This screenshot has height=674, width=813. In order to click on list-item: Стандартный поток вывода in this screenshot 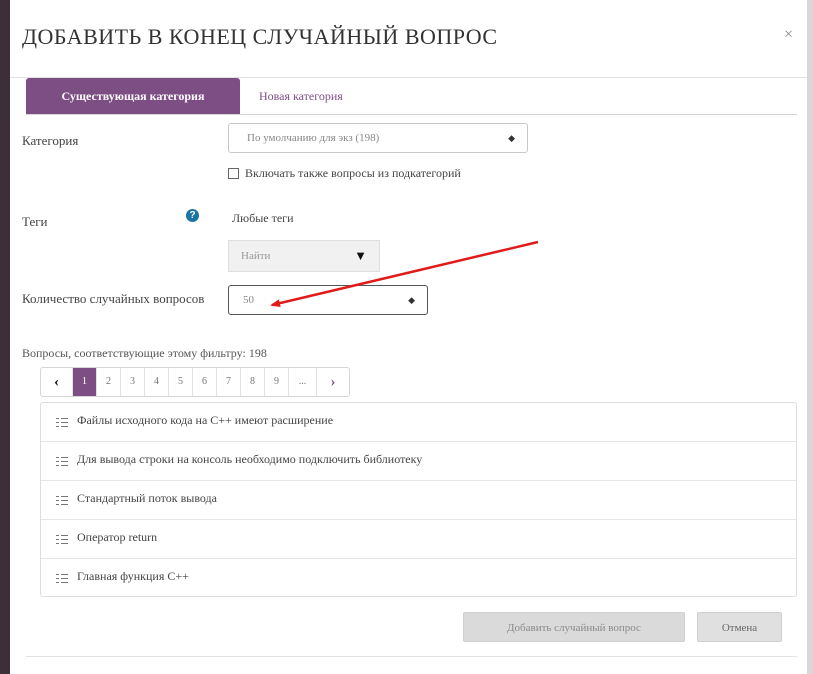, I will do `click(418, 500)`.